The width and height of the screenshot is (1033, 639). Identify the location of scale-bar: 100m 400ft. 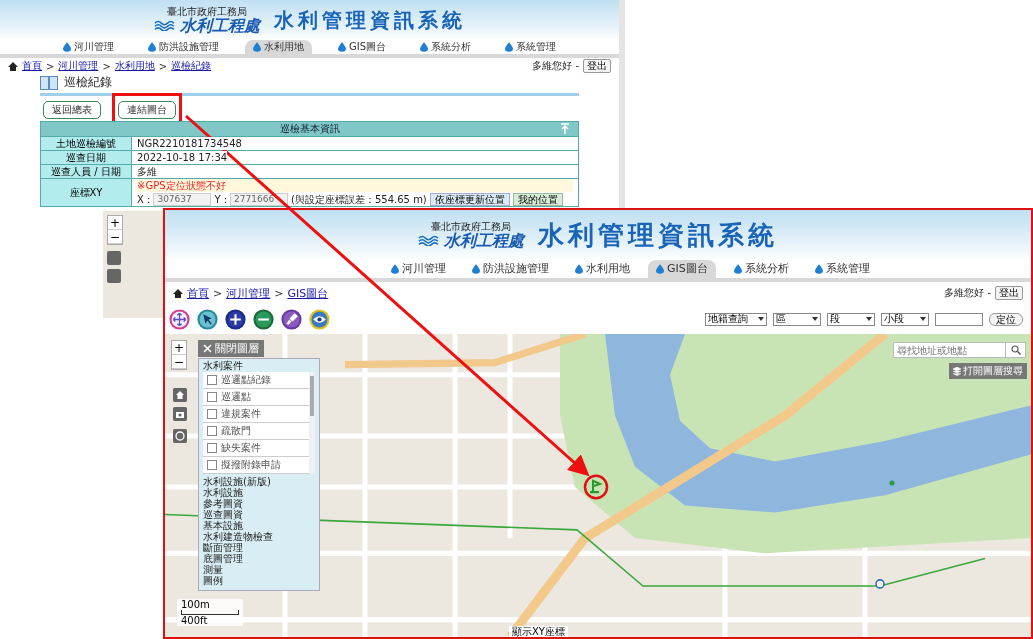
(210, 612).